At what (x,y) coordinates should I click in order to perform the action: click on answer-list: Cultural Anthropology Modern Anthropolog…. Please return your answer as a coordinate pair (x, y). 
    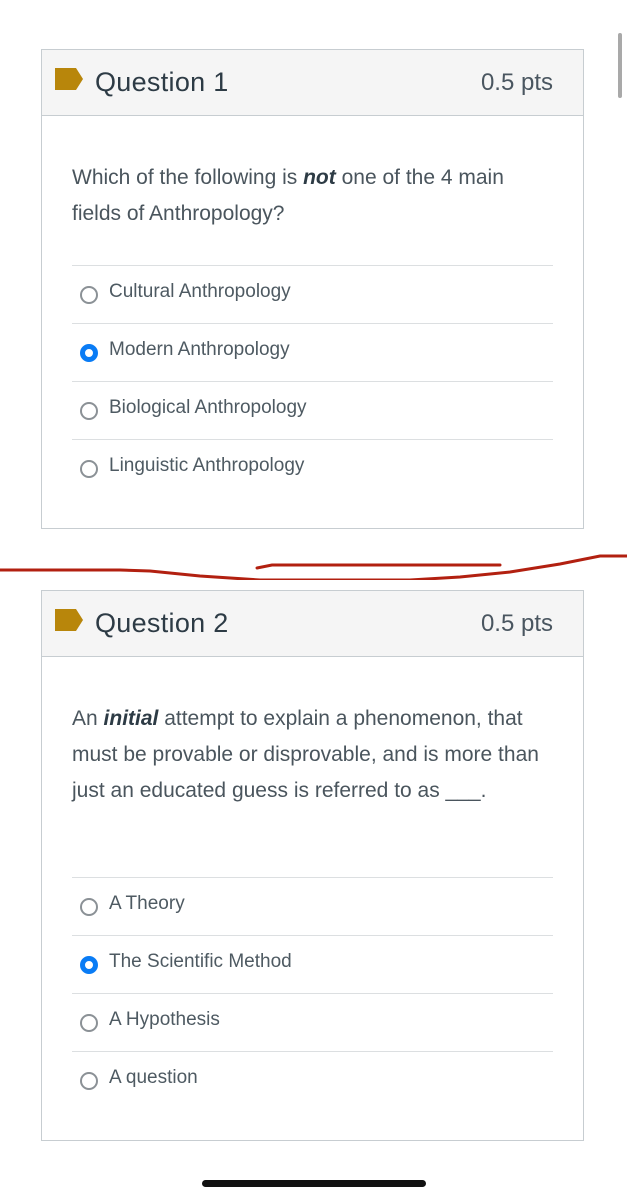
    Looking at the image, I should click on (312, 381).